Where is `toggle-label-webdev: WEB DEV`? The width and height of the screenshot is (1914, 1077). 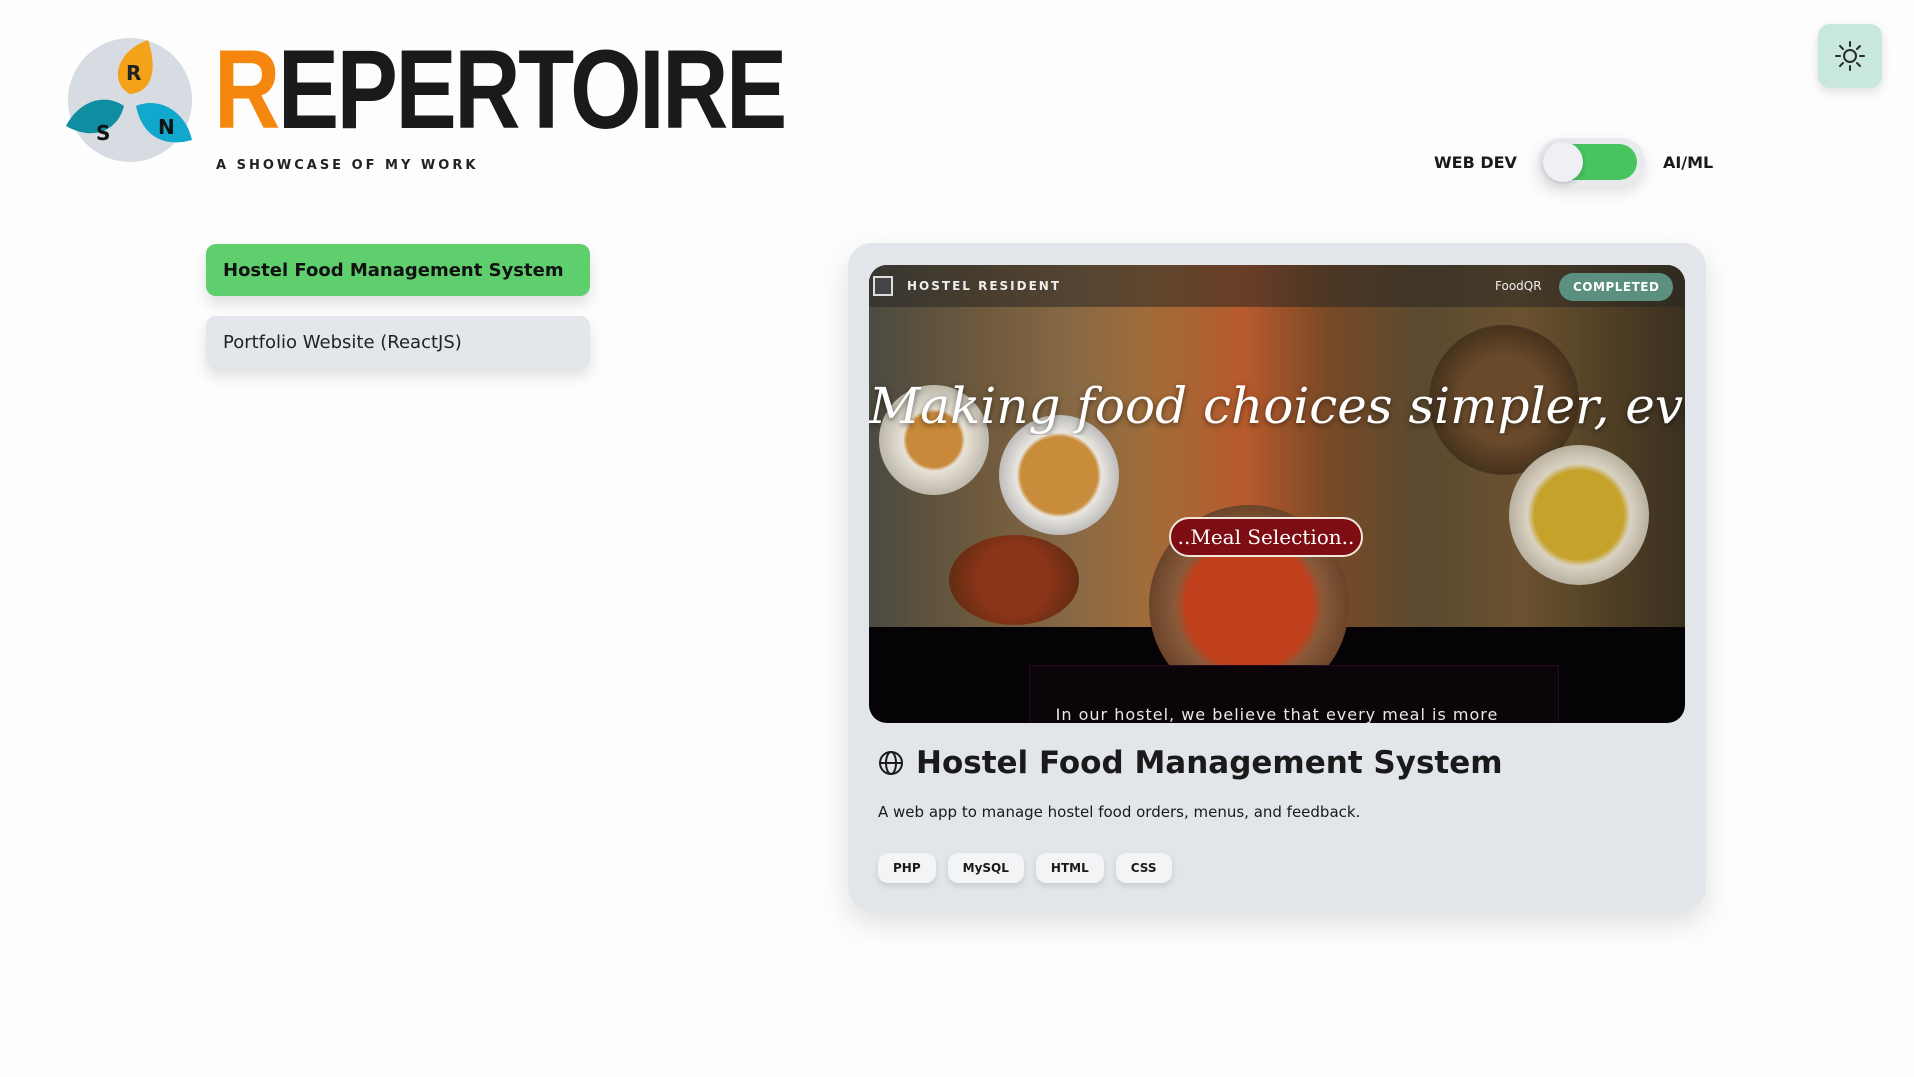 toggle-label-webdev: WEB DEV is located at coordinates (1475, 162).